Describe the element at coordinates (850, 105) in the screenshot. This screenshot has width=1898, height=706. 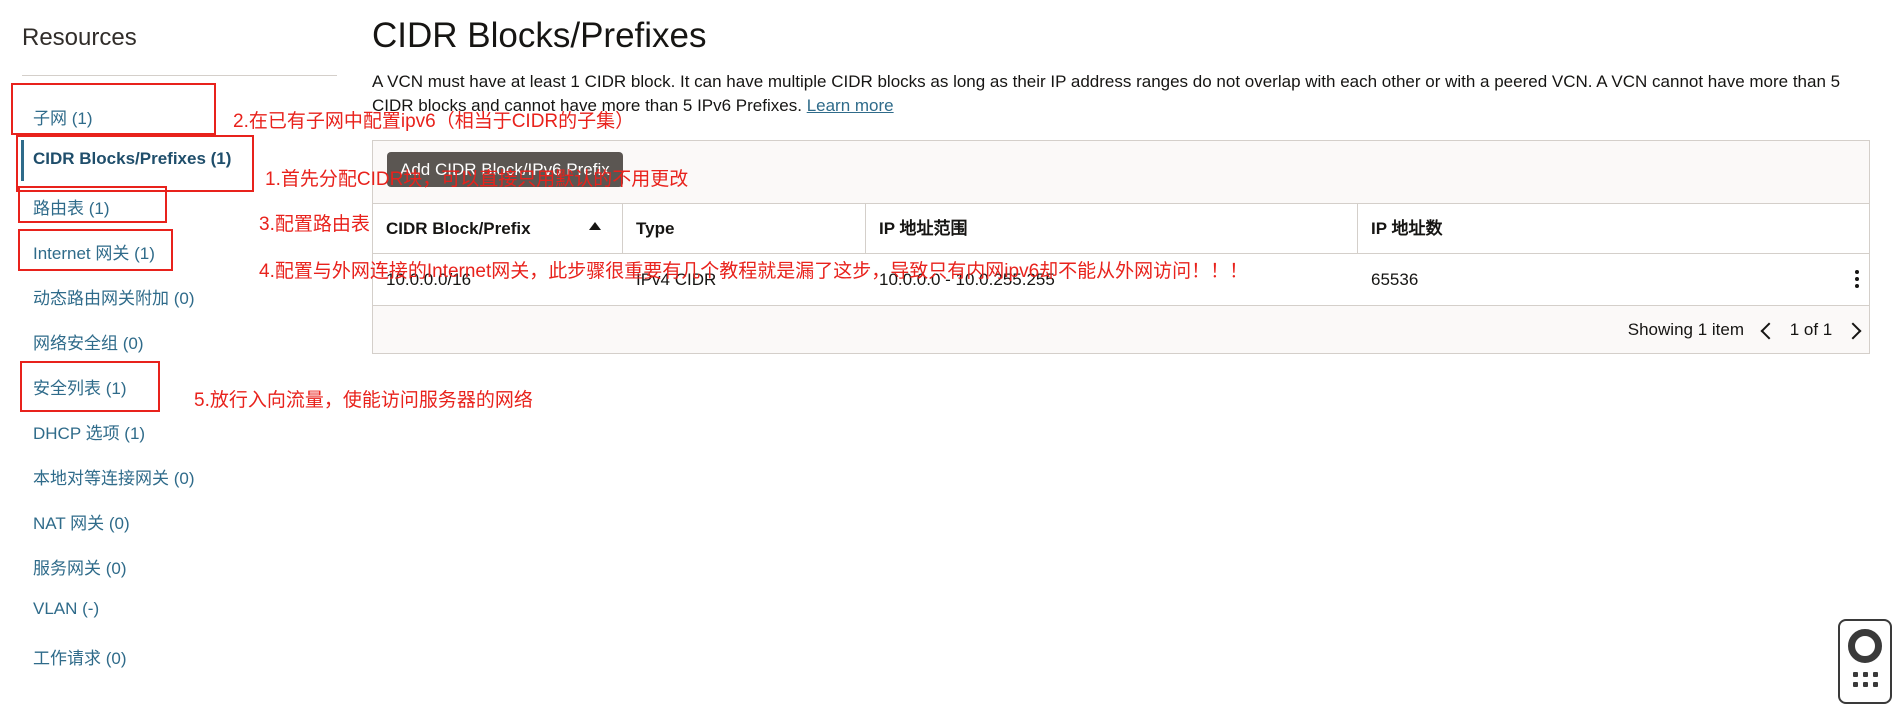
I see `learn-more-link: Learn more` at that location.